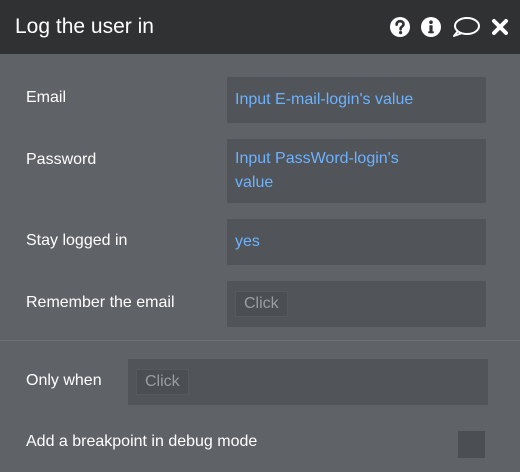  I want to click on panel-title: Log the user in, so click(84, 26).